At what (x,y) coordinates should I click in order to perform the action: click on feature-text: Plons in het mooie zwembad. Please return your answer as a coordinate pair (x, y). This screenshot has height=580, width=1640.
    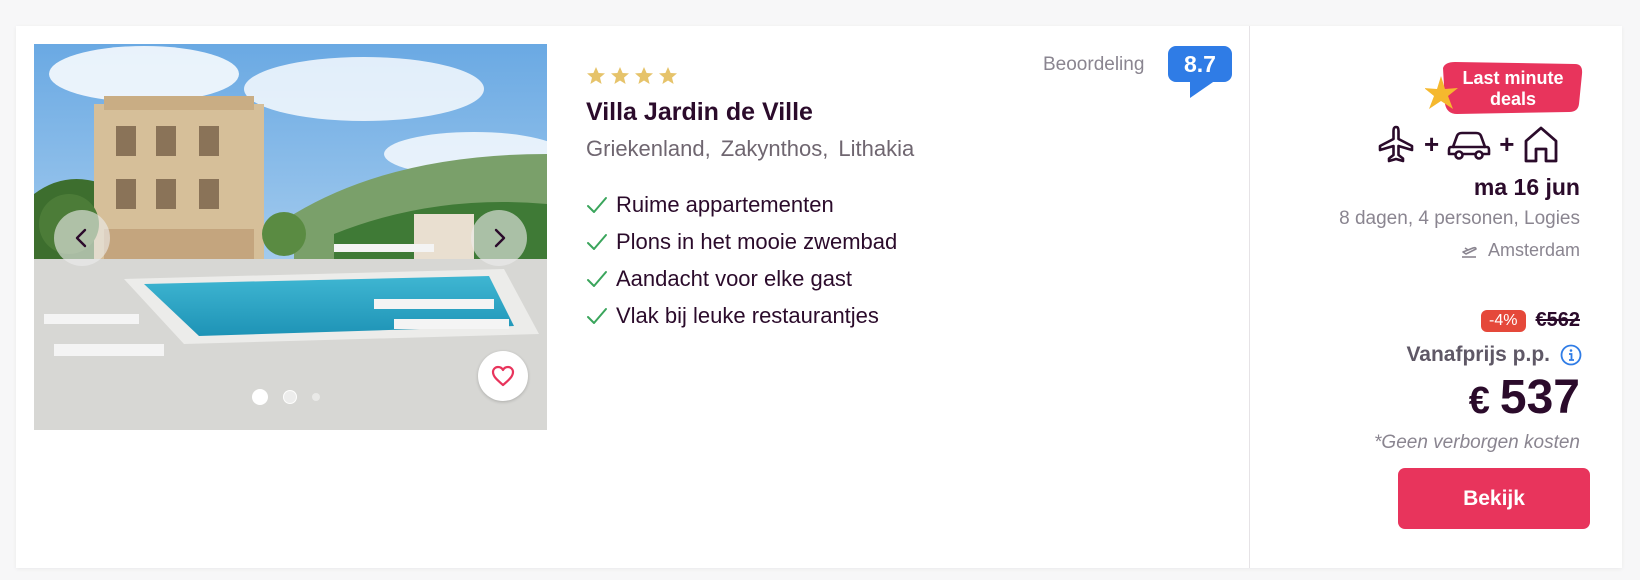
    Looking at the image, I should click on (757, 241).